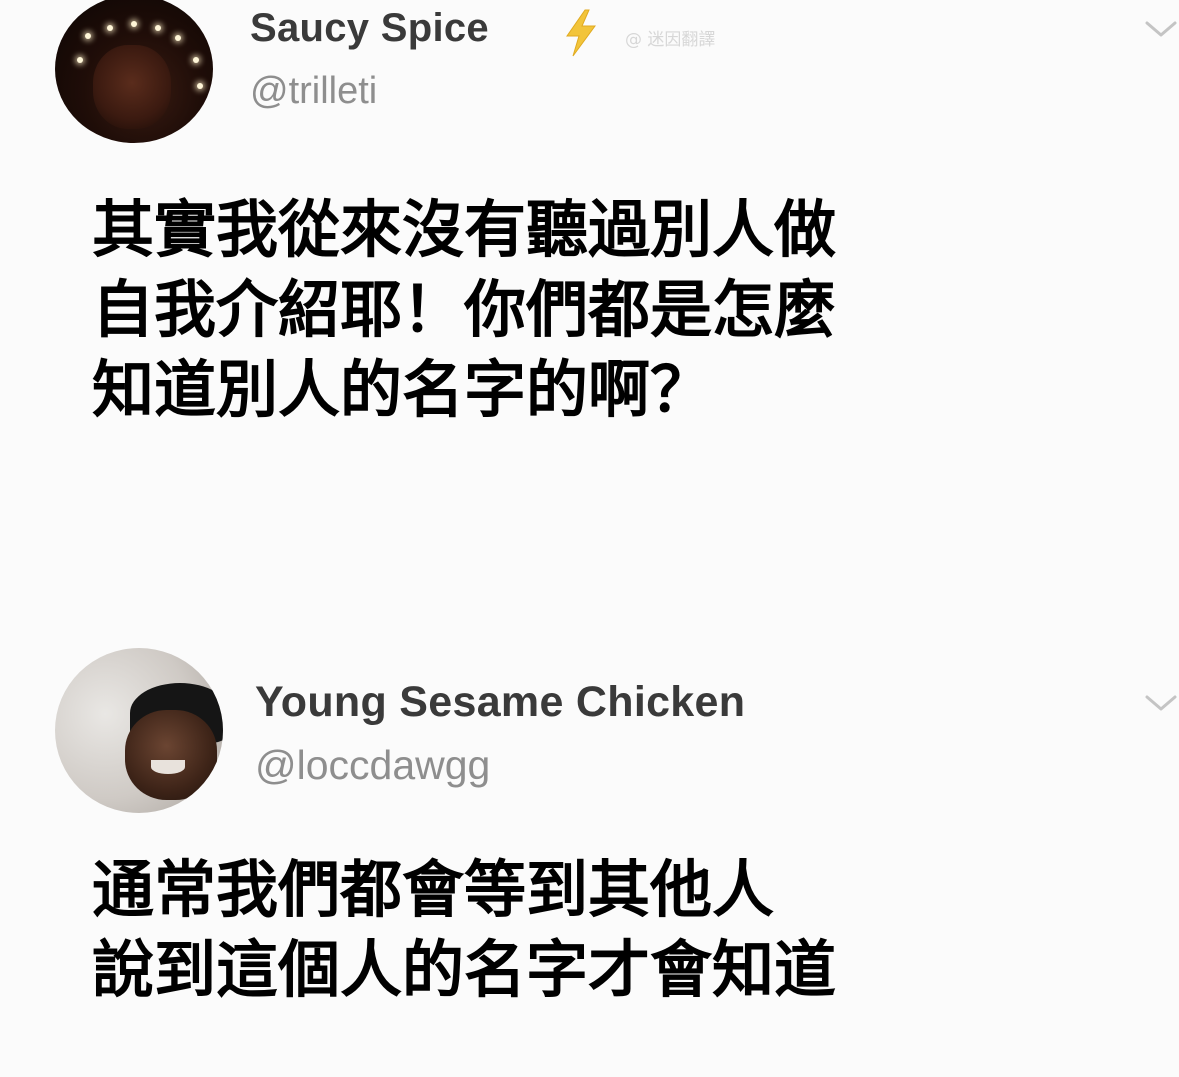 The height and width of the screenshot is (1077, 1179). I want to click on tweet-text-line: 說到這個人的名字才會知道, so click(464, 969).